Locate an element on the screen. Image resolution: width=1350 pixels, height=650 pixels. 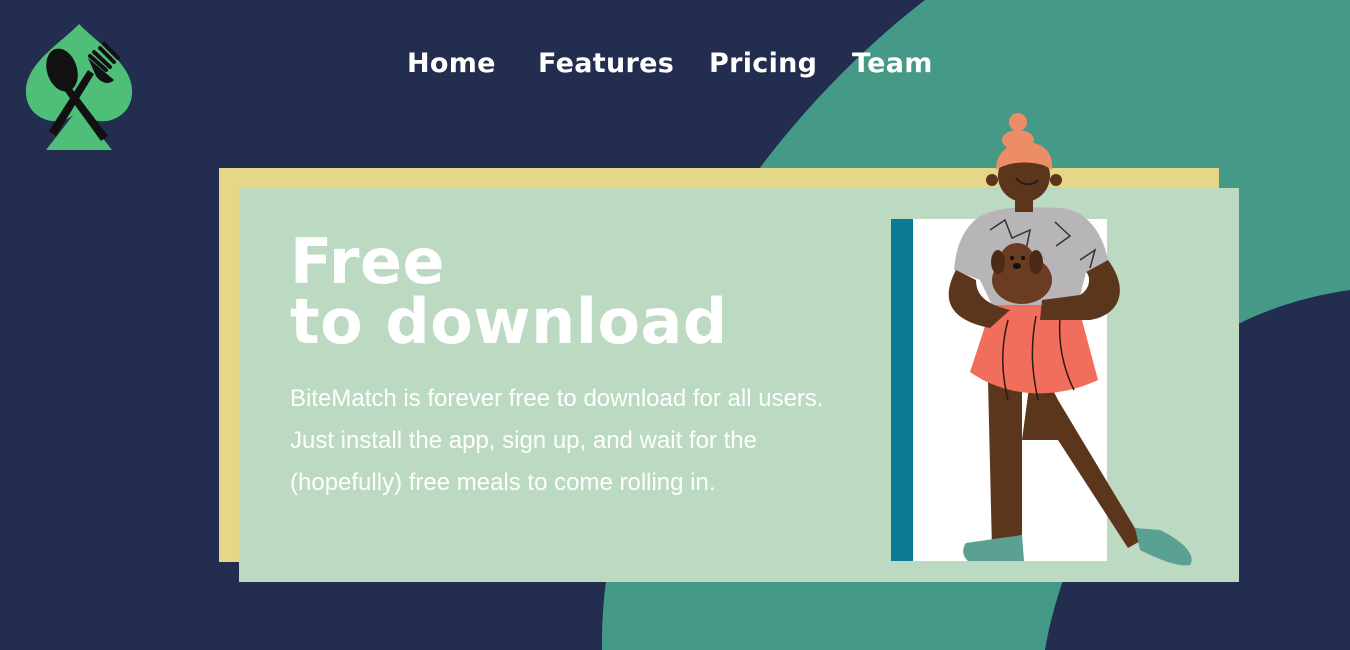
nav-link-pricing: Pricing is located at coordinates (763, 63).